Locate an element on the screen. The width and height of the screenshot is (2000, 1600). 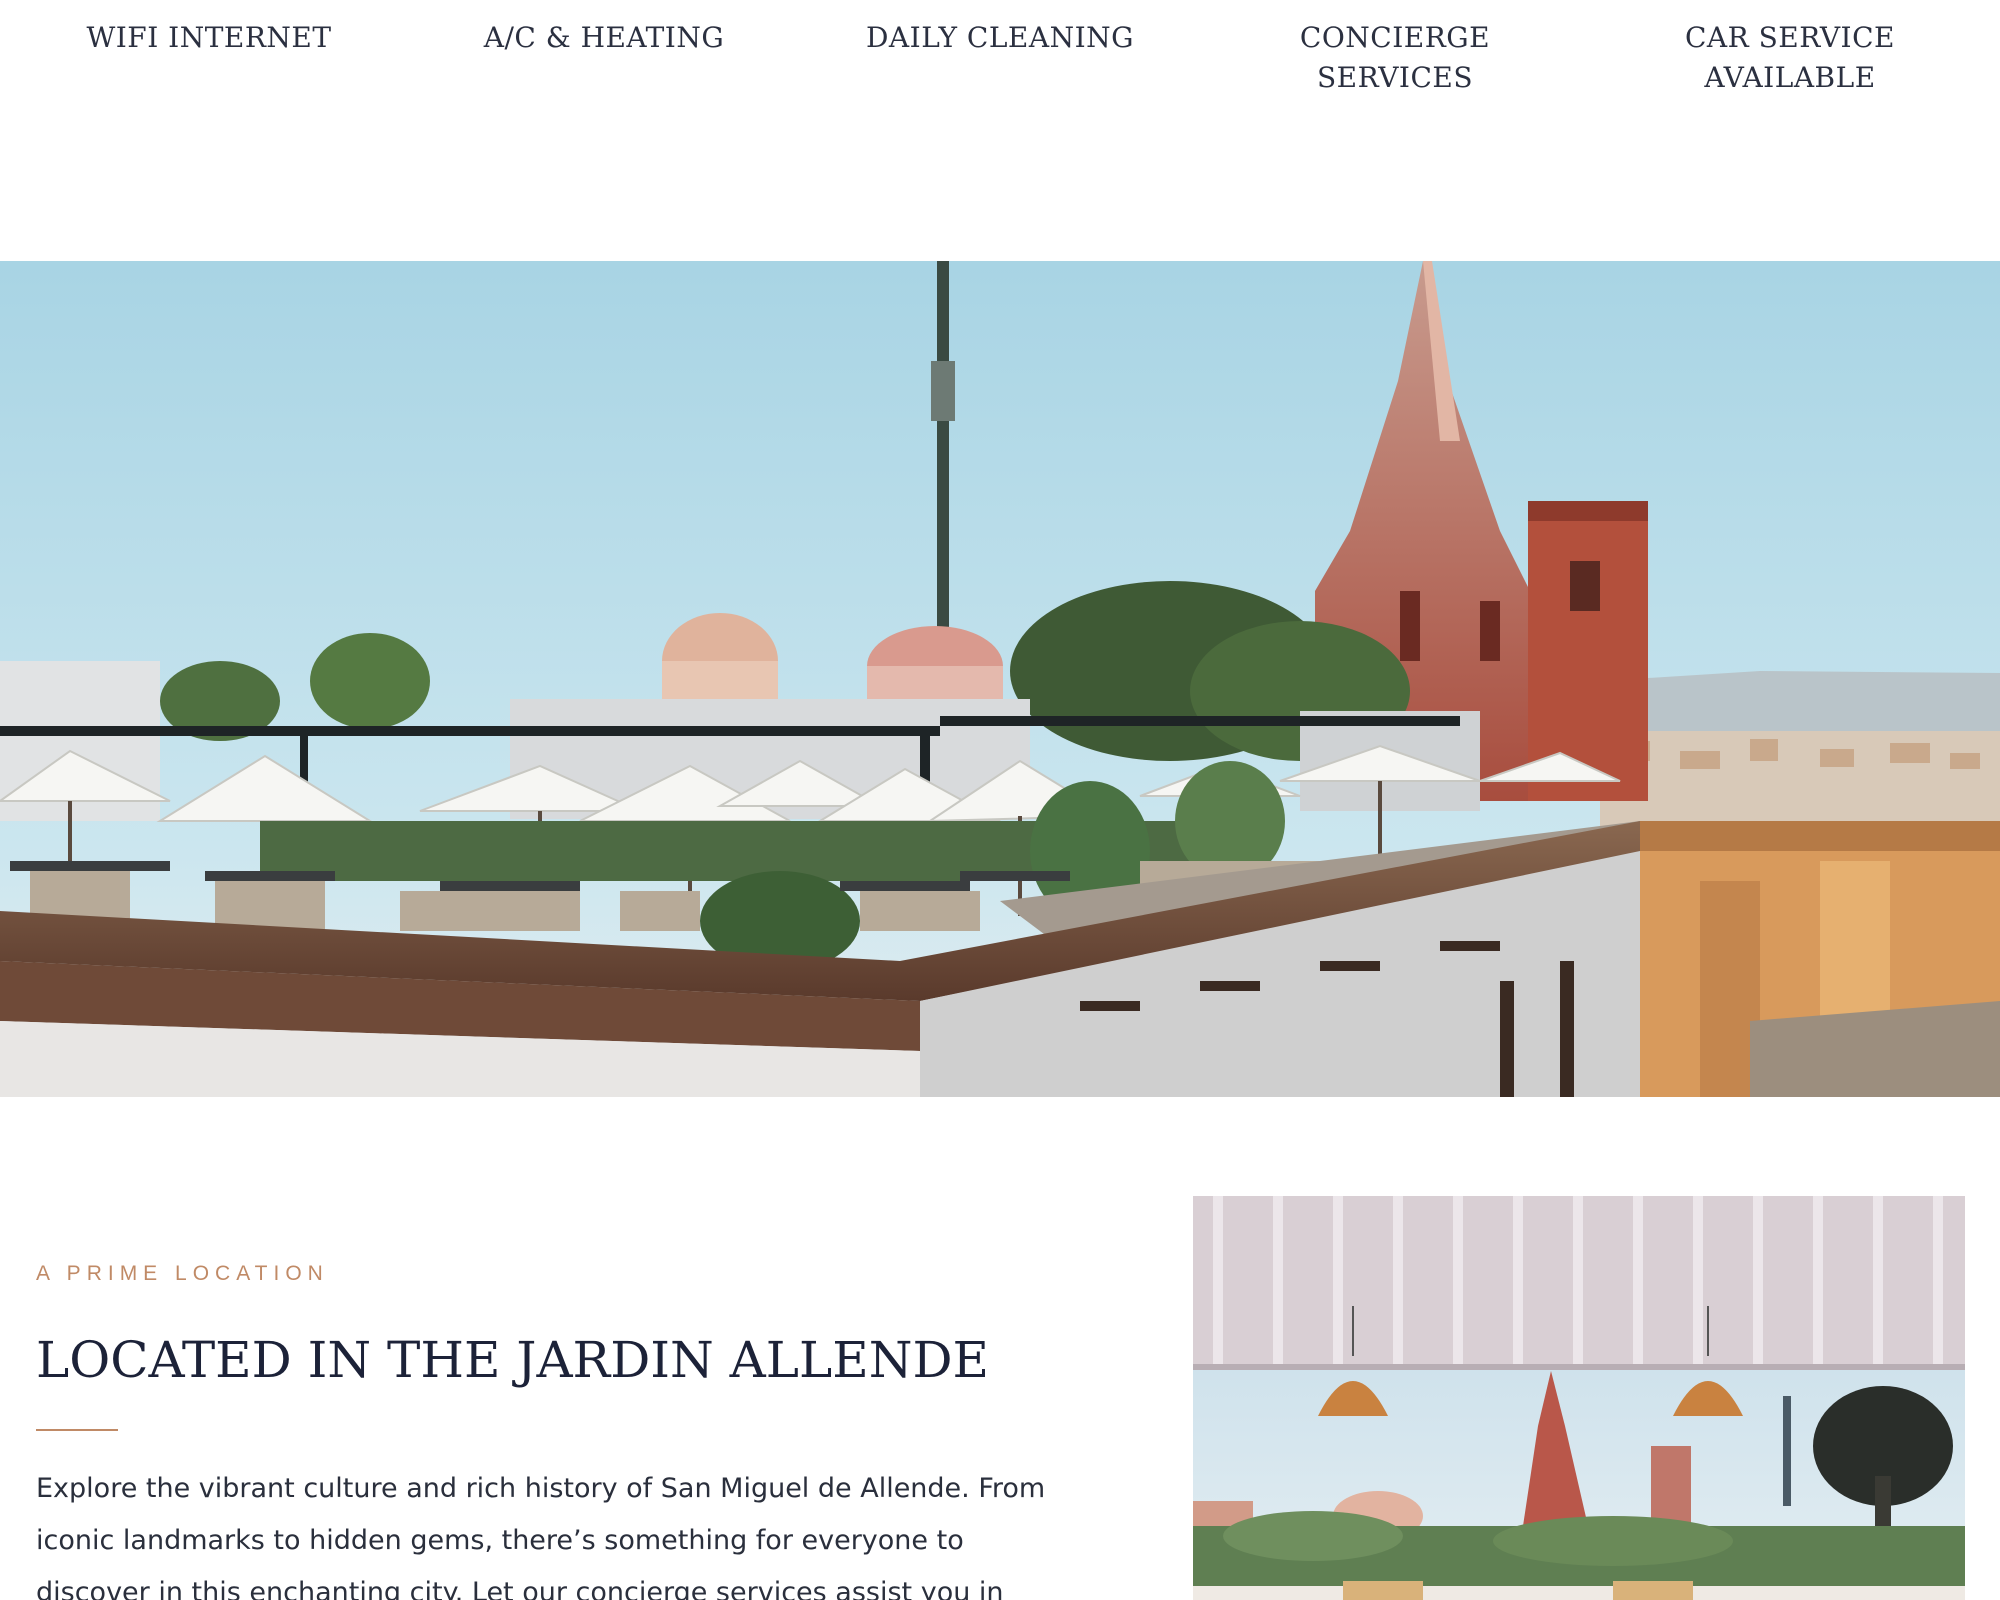
amenity-label: A/C & HEATING is located at coordinates (604, 37).